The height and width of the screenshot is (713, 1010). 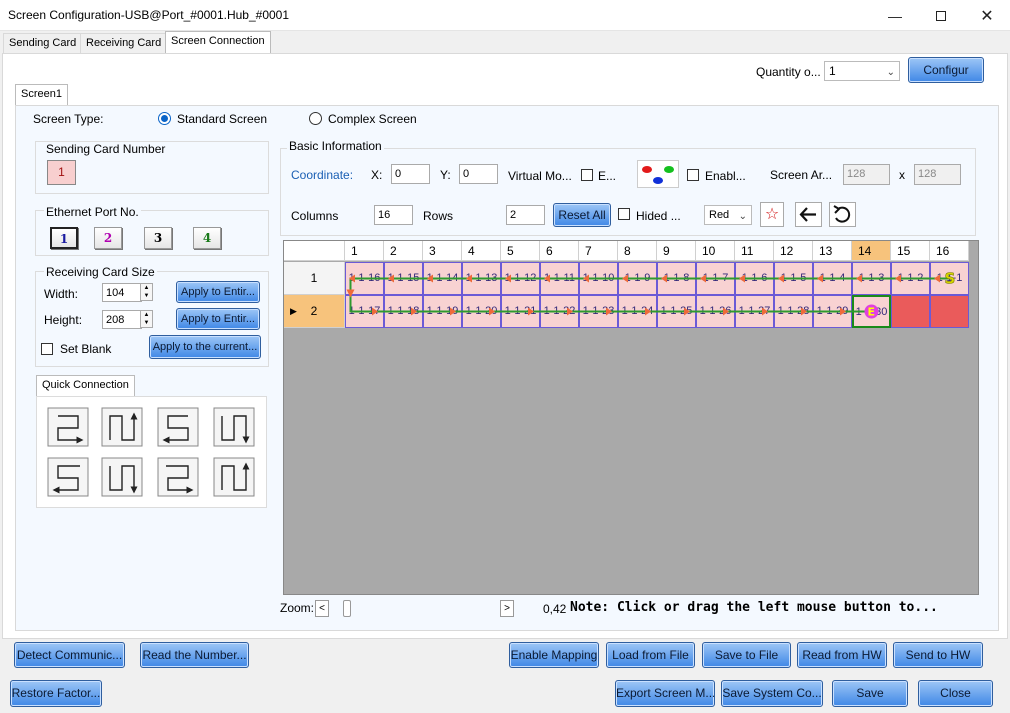 What do you see at coordinates (218, 42) in the screenshot?
I see `tab-screen-connection: Screen Connection` at bounding box center [218, 42].